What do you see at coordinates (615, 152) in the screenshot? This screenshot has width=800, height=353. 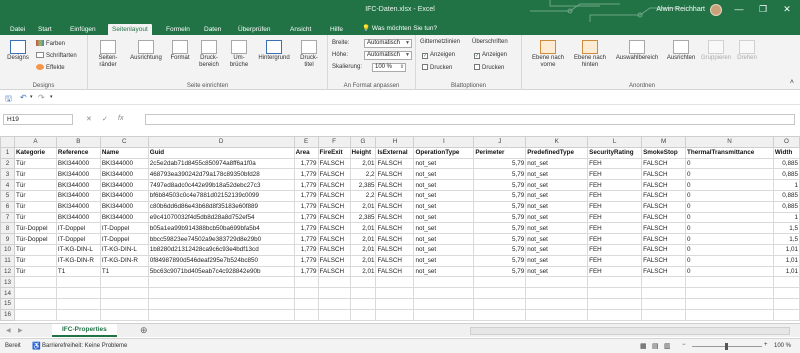 I see `column-title-cell: SecurityRating` at bounding box center [615, 152].